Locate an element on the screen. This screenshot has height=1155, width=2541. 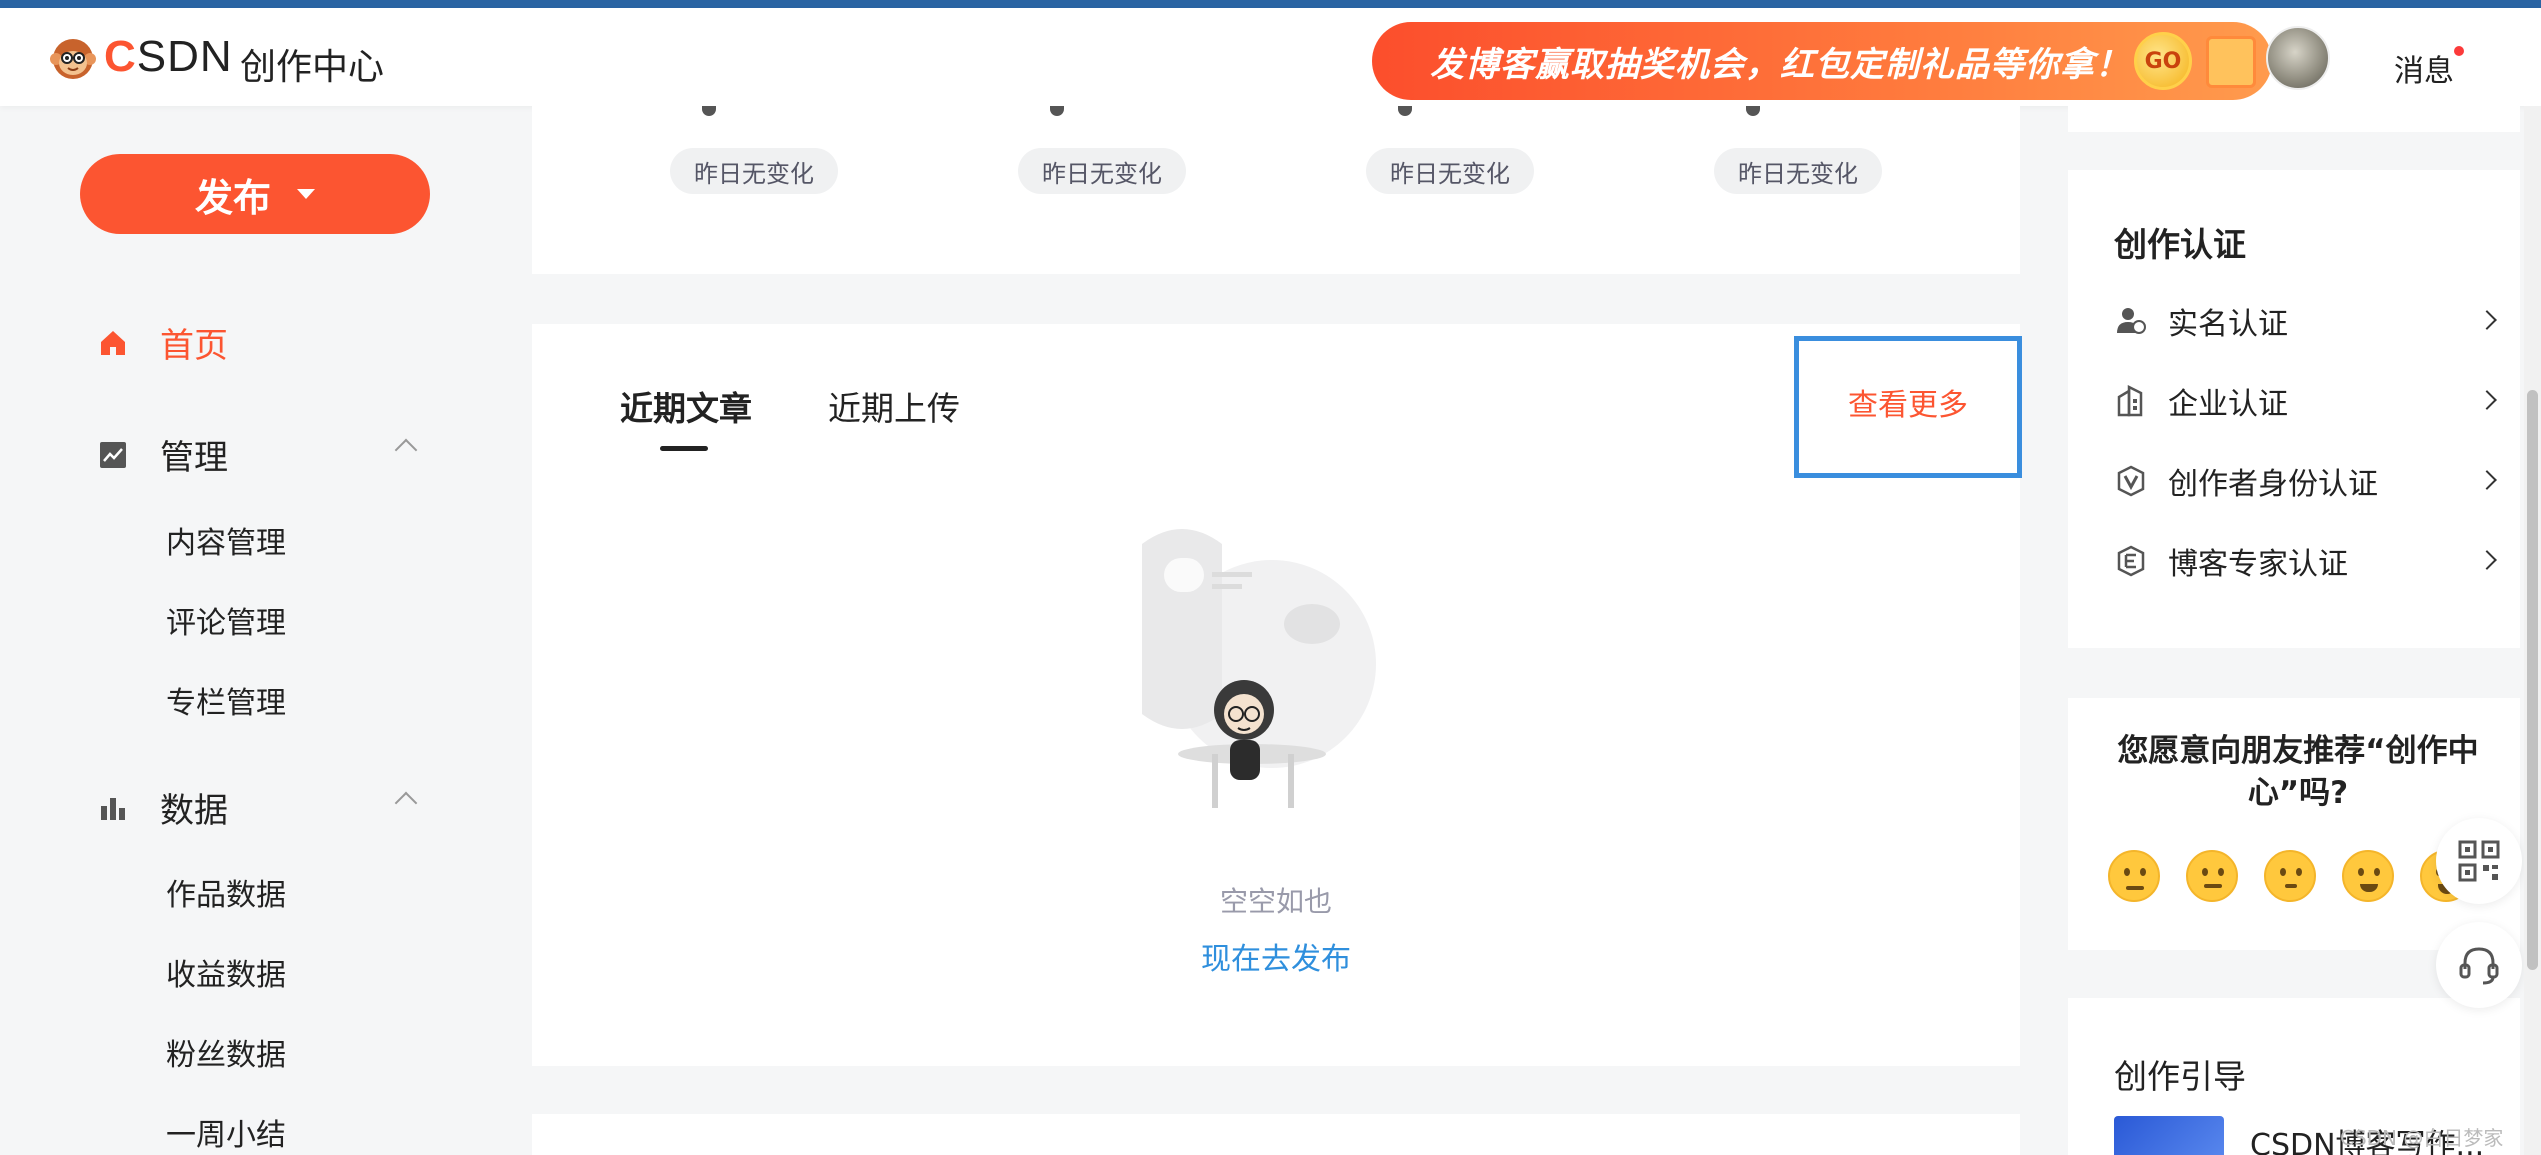
headset-icon is located at coordinates (2479, 966).